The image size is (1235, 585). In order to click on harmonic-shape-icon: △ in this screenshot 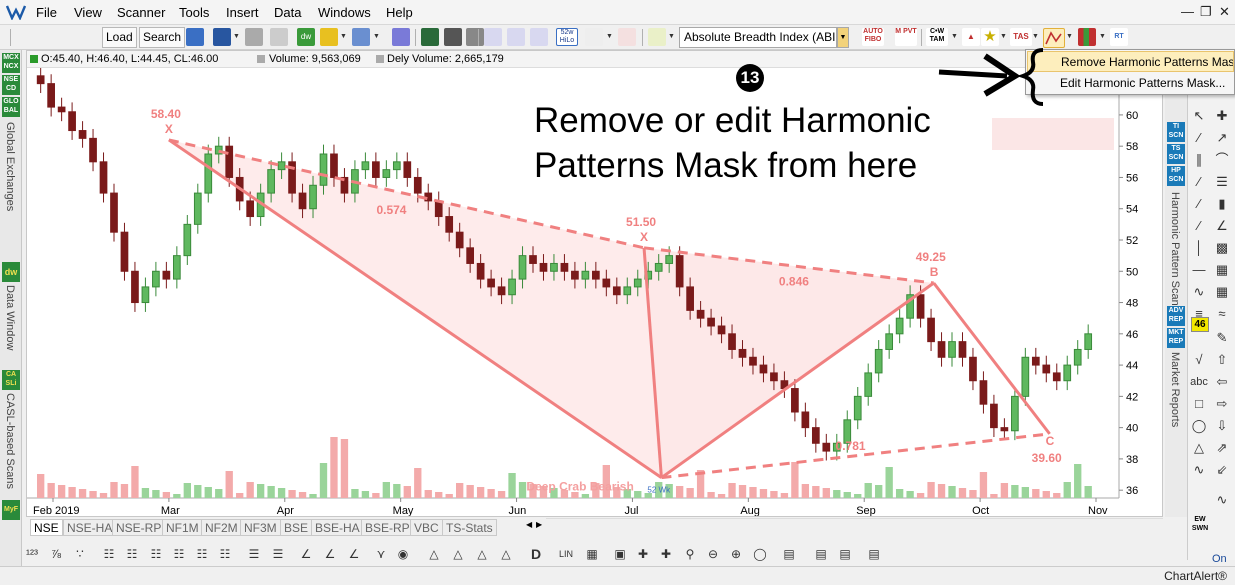, I will do `click(482, 554)`.